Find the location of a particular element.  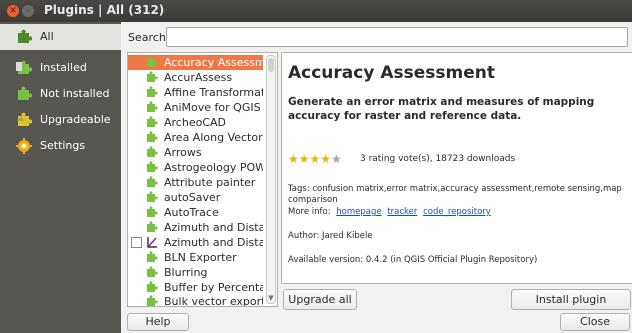

sidebar-item-not-installed: Not installed is located at coordinates (60, 94).